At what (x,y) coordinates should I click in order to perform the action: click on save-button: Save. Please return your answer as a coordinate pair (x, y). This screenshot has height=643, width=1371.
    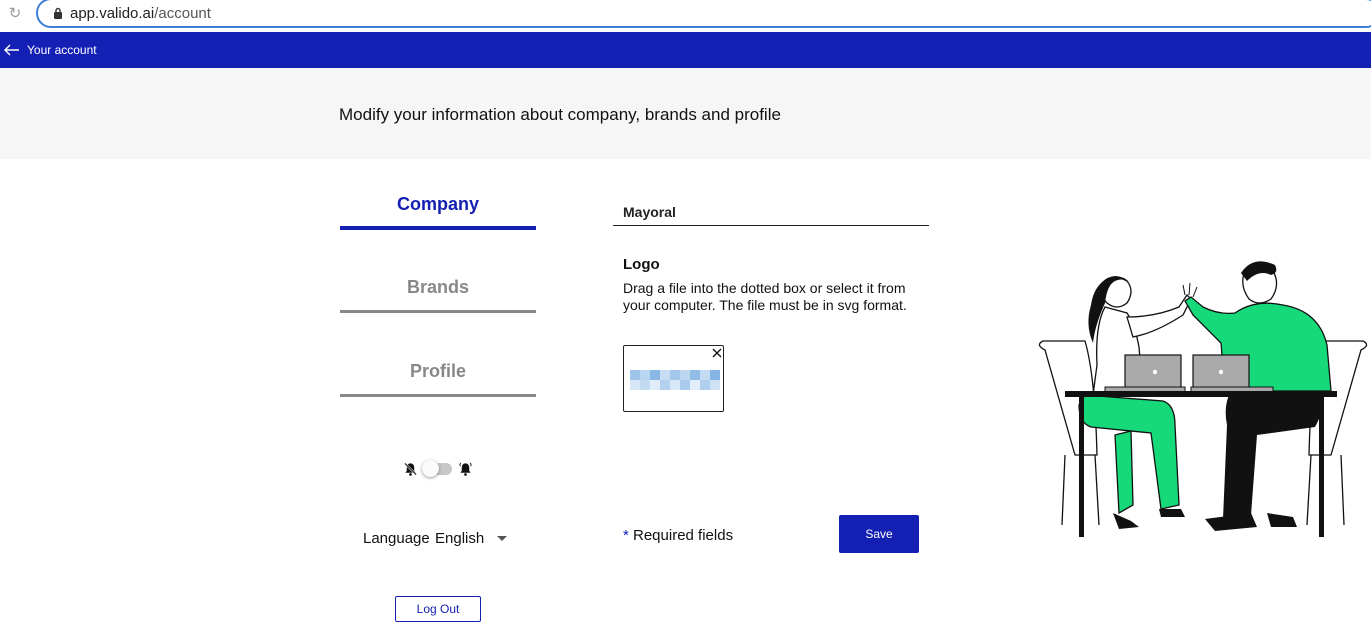
    Looking at the image, I should click on (879, 534).